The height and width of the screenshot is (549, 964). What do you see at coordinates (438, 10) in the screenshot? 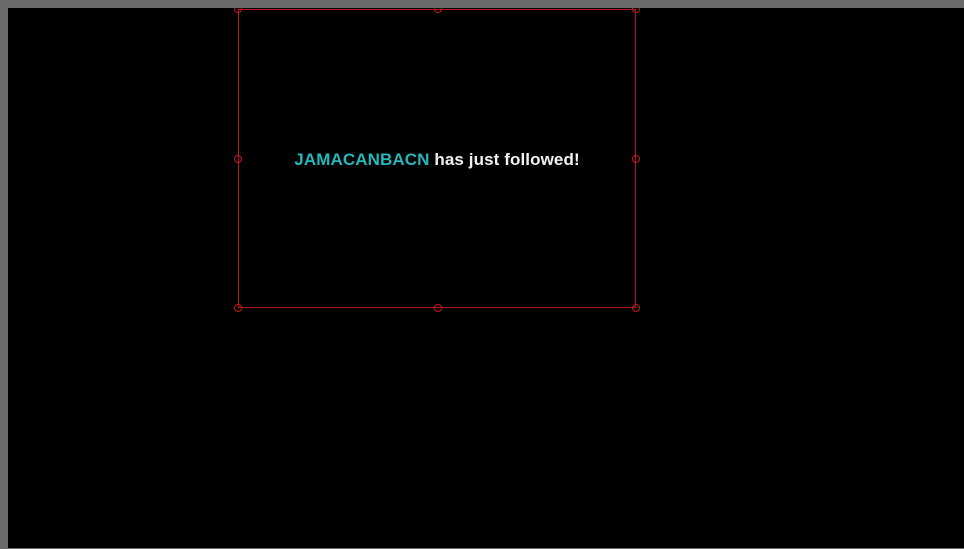
I see `resize-handle-top-center` at bounding box center [438, 10].